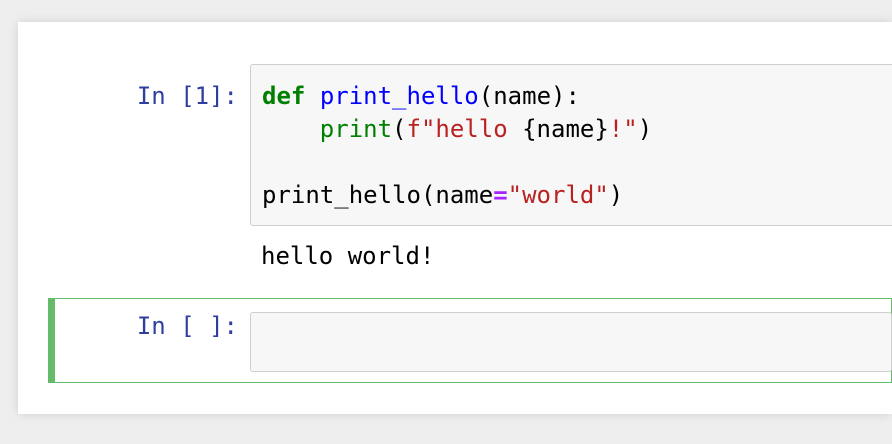 Image resolution: width=892 pixels, height=444 pixels. What do you see at coordinates (399, 96) in the screenshot?
I see `function-name: print_hello` at bounding box center [399, 96].